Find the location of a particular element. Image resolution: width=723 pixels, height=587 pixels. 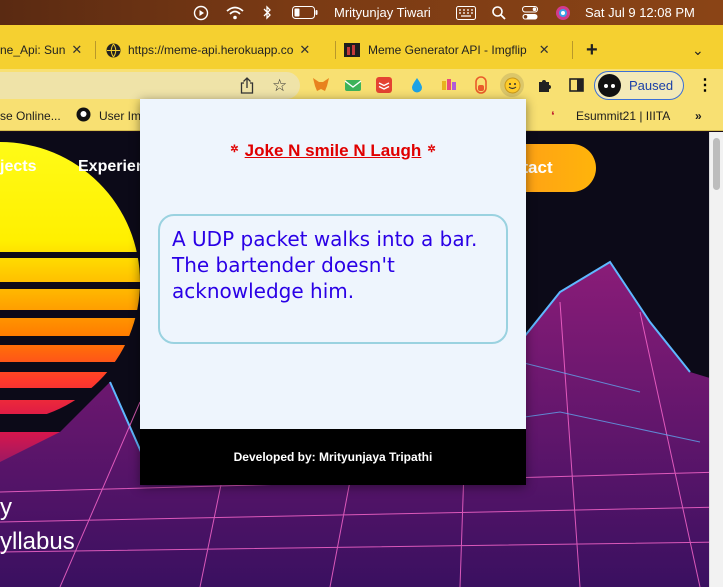

bluetooth-icon is located at coordinates (267, 12).